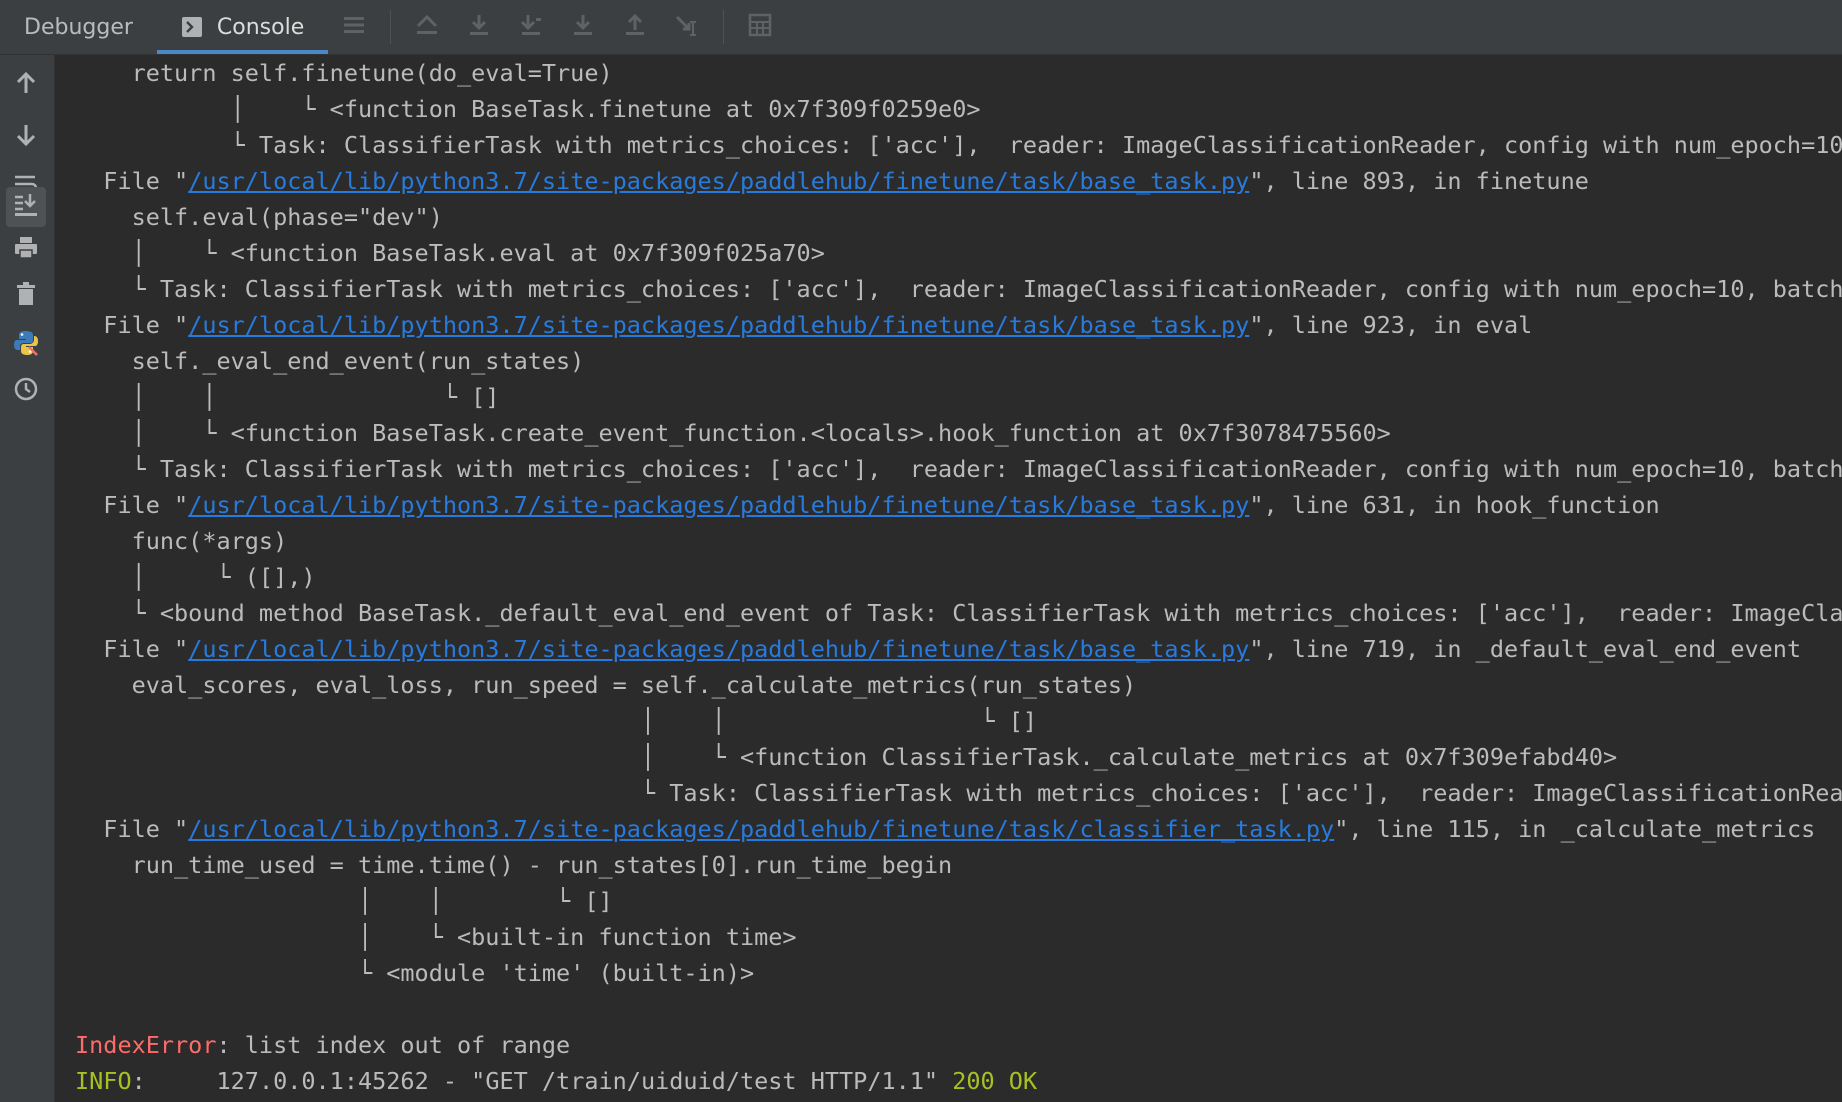  I want to click on step-into-button, so click(531, 27).